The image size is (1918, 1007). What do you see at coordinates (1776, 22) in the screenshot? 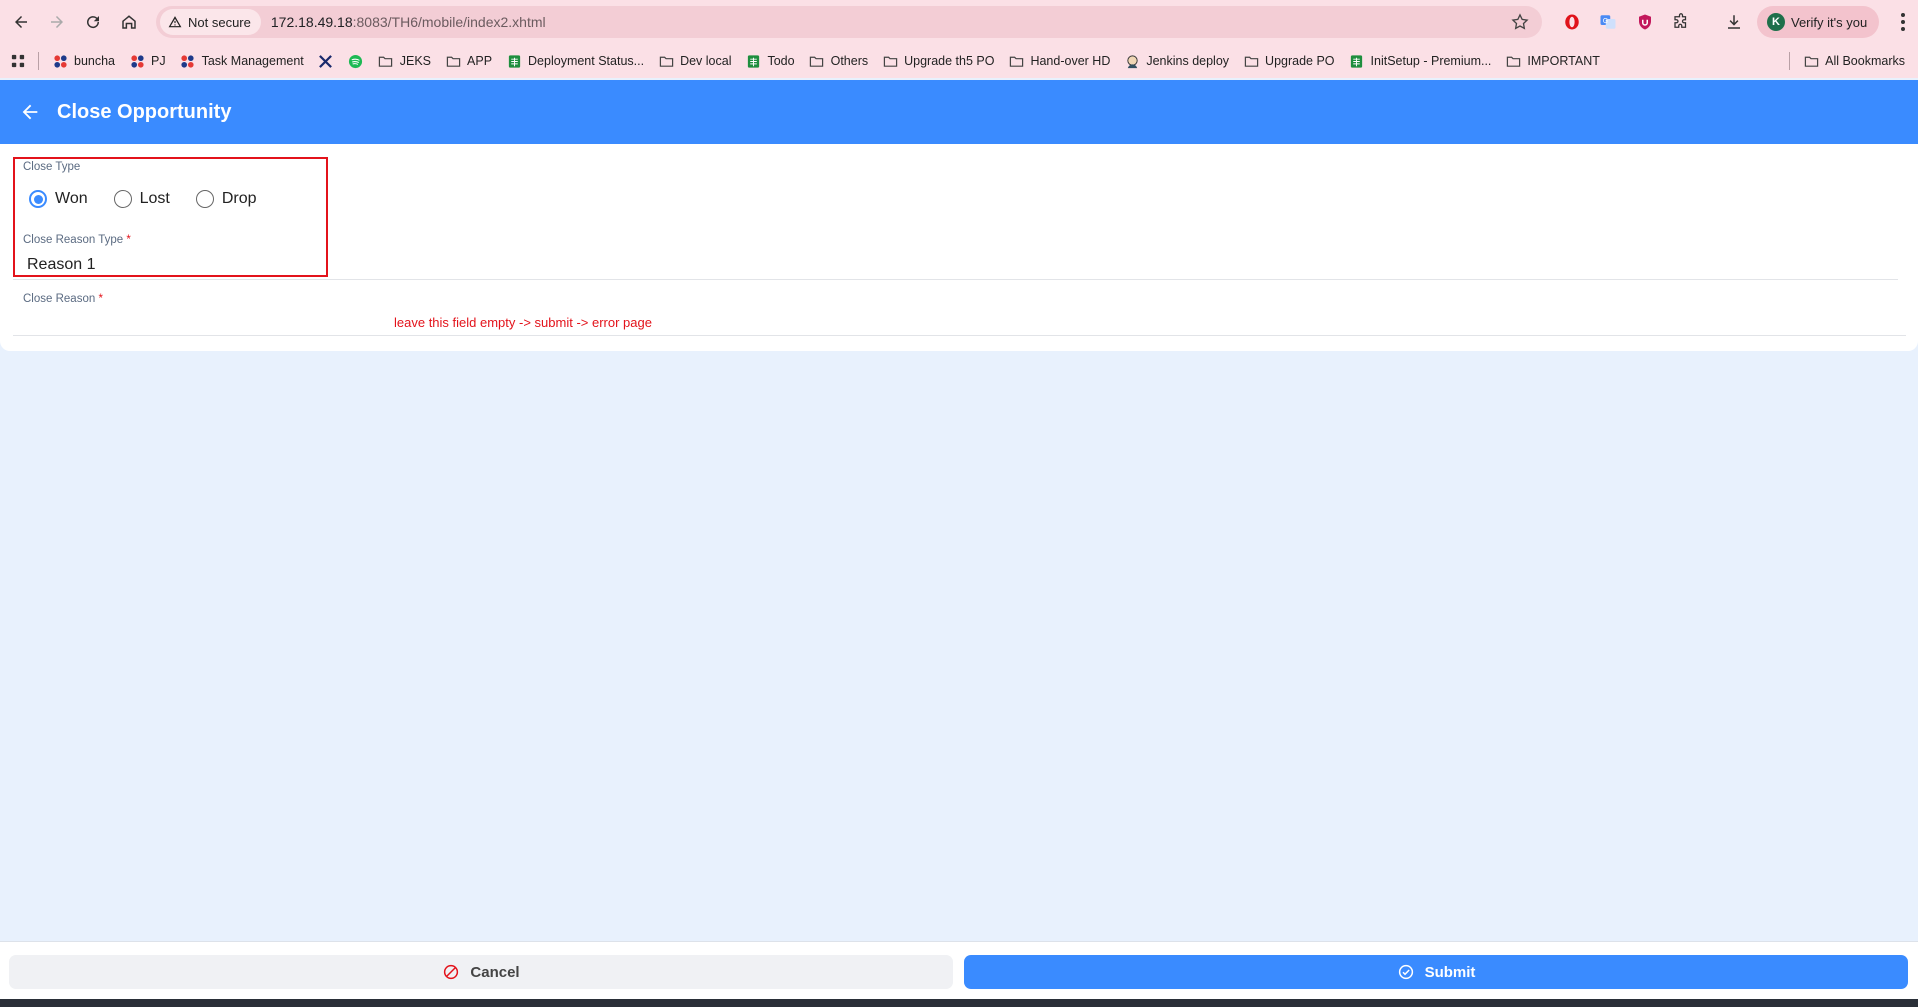
I see `avatar: K` at bounding box center [1776, 22].